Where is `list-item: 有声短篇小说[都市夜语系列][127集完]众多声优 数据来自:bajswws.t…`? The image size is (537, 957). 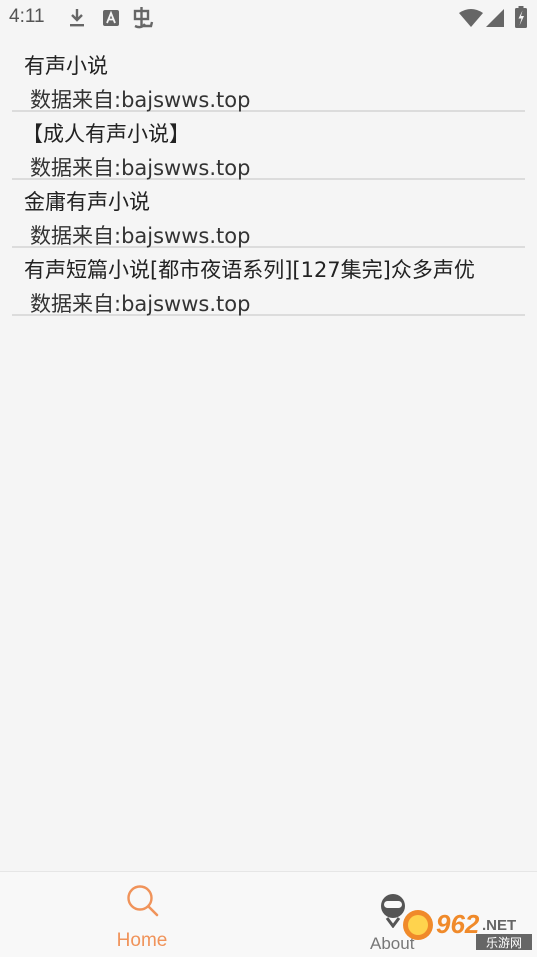 list-item: 有声短篇小说[都市夜语系列][127集完]众多声优 数据来自:bajswws.t… is located at coordinates (268, 282).